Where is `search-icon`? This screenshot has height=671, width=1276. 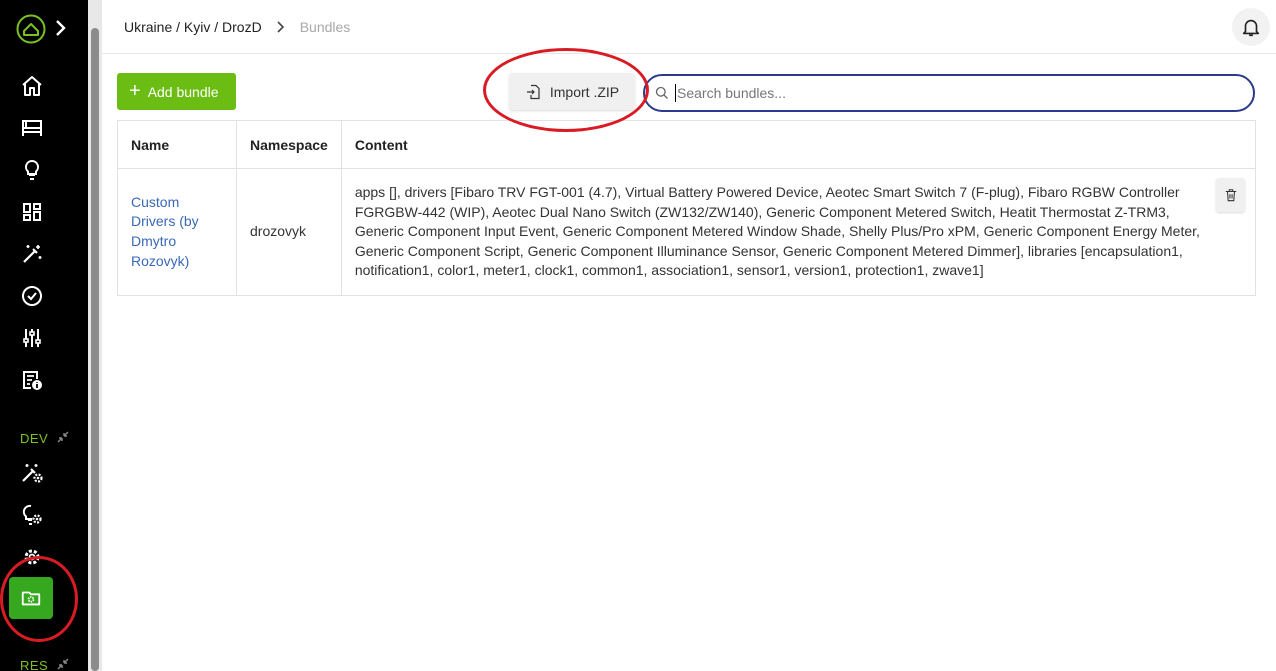
search-icon is located at coordinates (661, 92).